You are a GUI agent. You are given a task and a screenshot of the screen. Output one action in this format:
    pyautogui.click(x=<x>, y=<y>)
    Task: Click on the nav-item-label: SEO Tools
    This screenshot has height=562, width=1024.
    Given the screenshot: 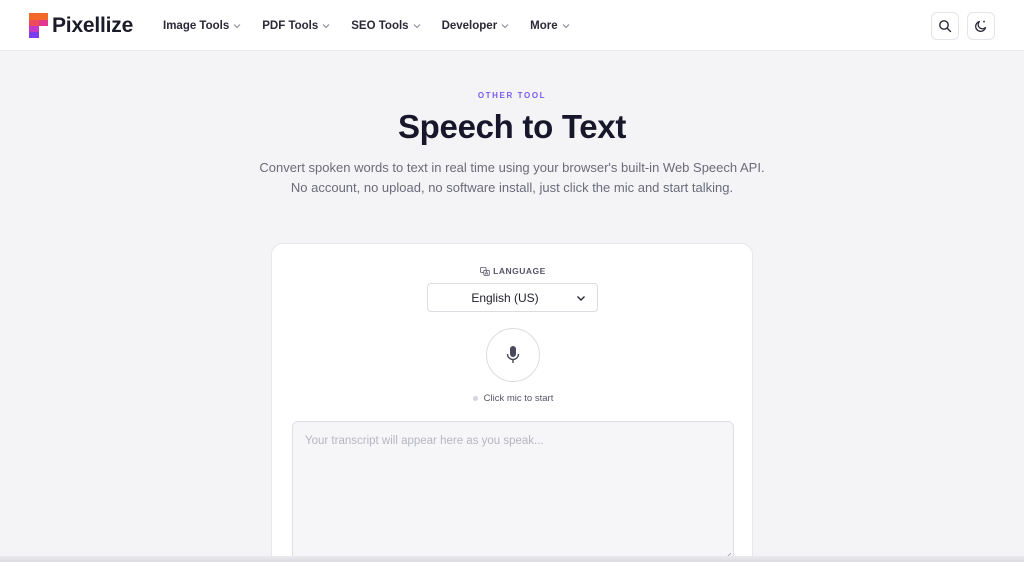 What is the action you would take?
    pyautogui.click(x=380, y=25)
    